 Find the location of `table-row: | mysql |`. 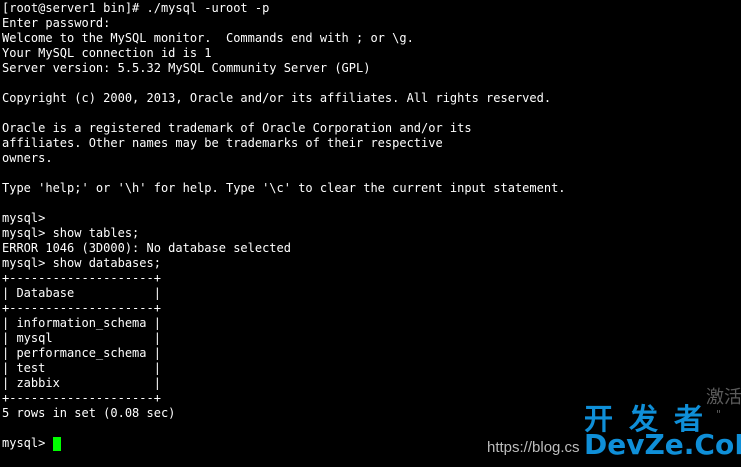

table-row: | mysql | is located at coordinates (81, 338).